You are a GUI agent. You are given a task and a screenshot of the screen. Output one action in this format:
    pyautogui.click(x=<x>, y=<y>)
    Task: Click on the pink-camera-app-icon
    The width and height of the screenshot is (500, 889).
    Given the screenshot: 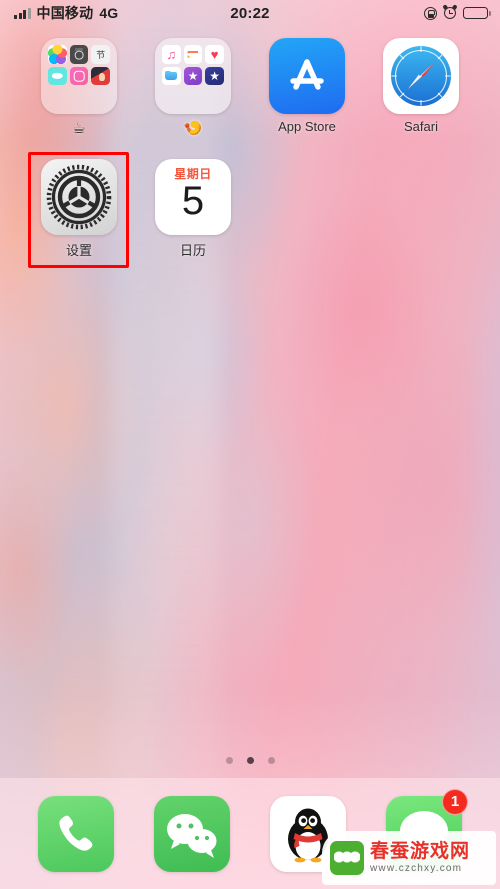 What is the action you would take?
    pyautogui.click(x=79, y=76)
    